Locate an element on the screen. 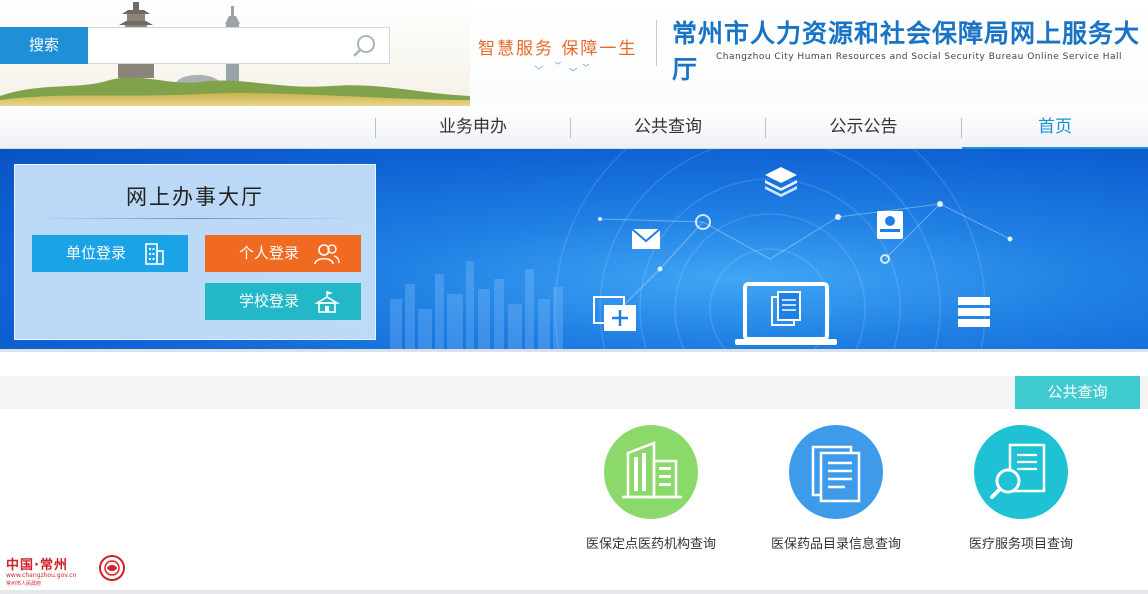  document-search-icon is located at coordinates (1021, 472).